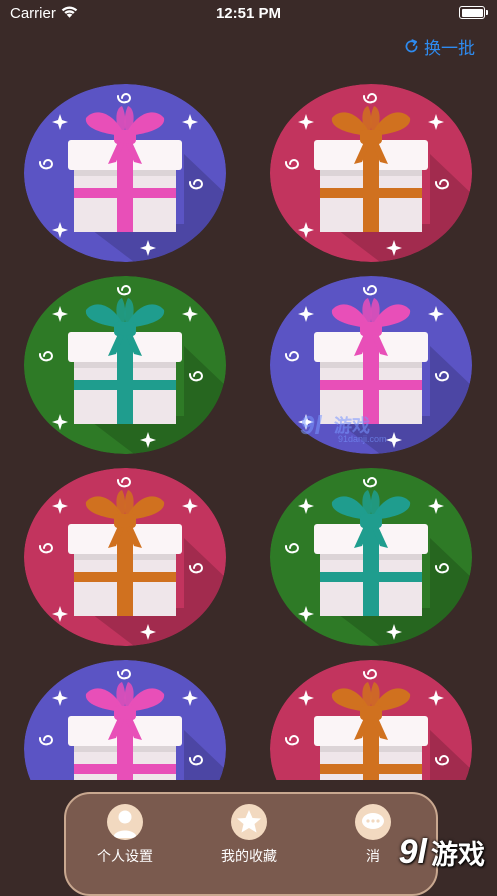 This screenshot has height=896, width=497. Describe the element at coordinates (473, 12) in the screenshot. I see `battery-icon` at that location.